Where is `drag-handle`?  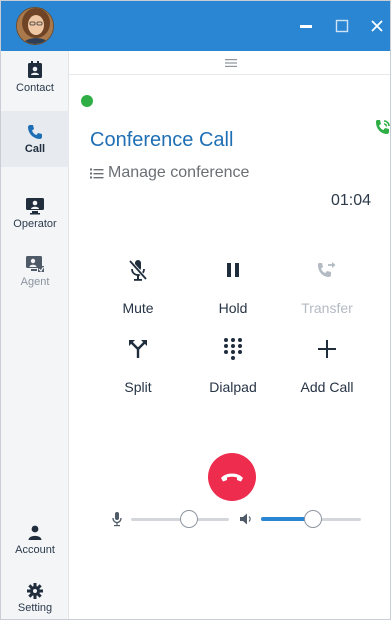
drag-handle is located at coordinates (229, 63).